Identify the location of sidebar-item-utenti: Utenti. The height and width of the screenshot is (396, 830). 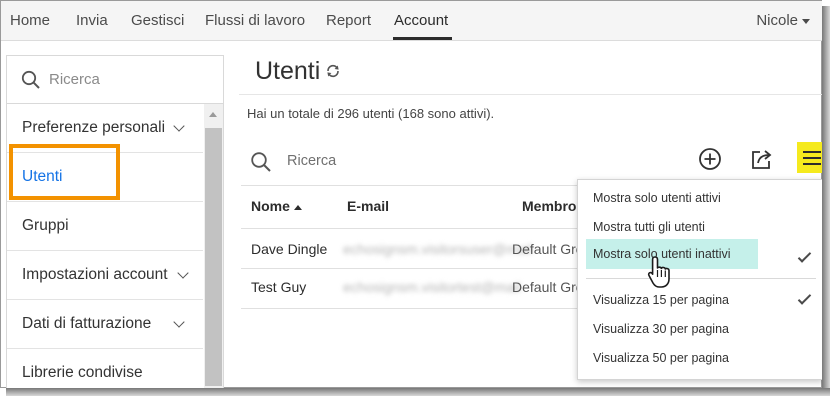
(105, 177).